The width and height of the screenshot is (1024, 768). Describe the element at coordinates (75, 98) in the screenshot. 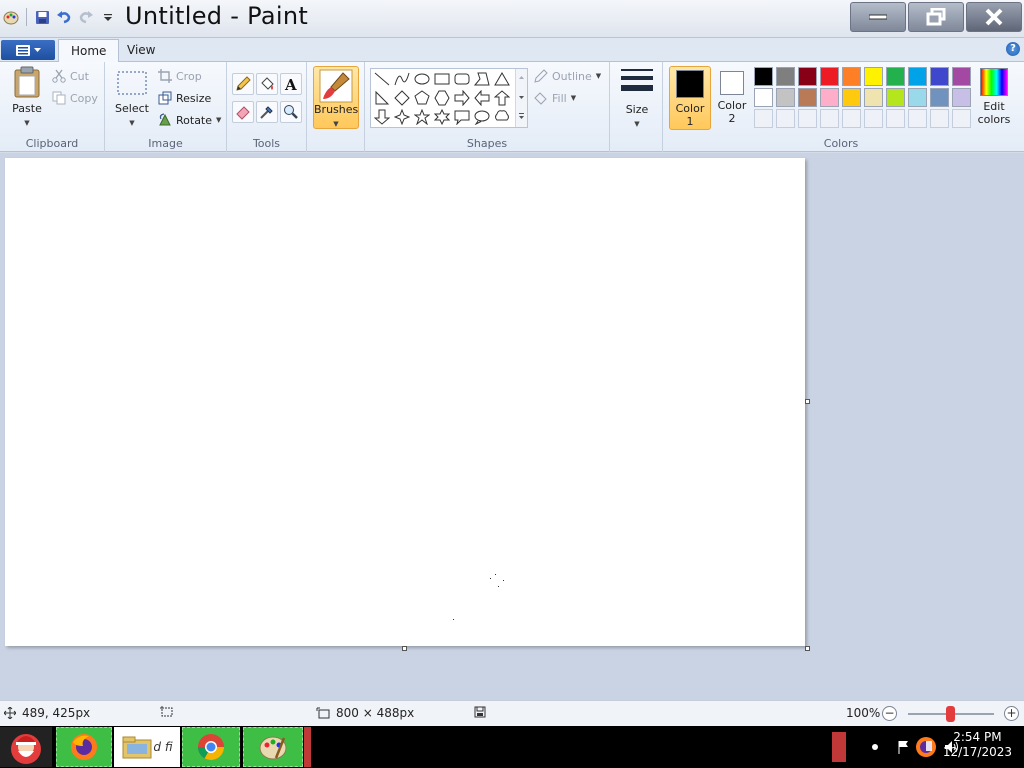

I see `copy-button: Copy` at that location.